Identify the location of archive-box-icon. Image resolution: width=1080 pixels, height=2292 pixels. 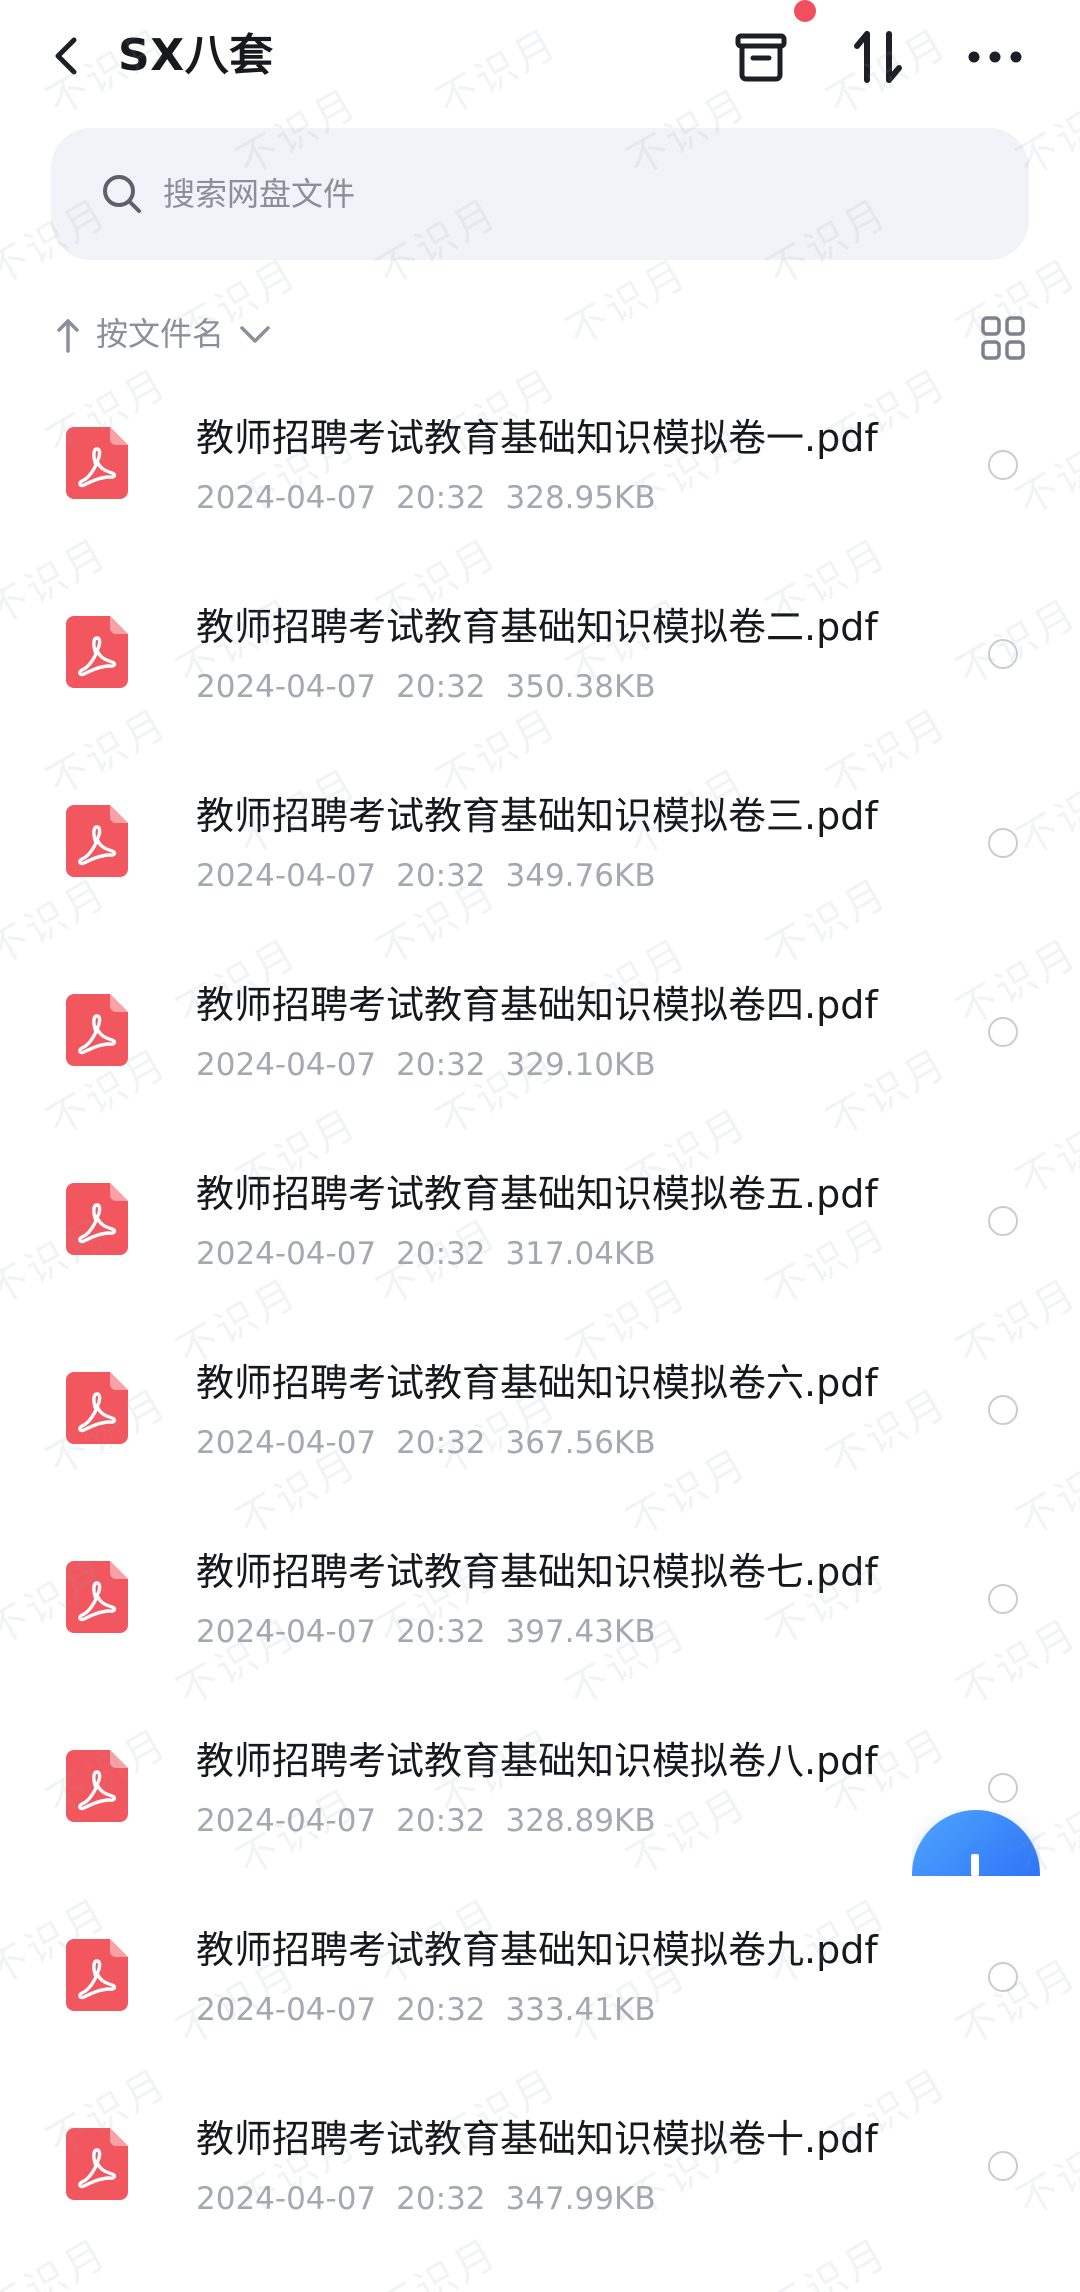
(761, 57).